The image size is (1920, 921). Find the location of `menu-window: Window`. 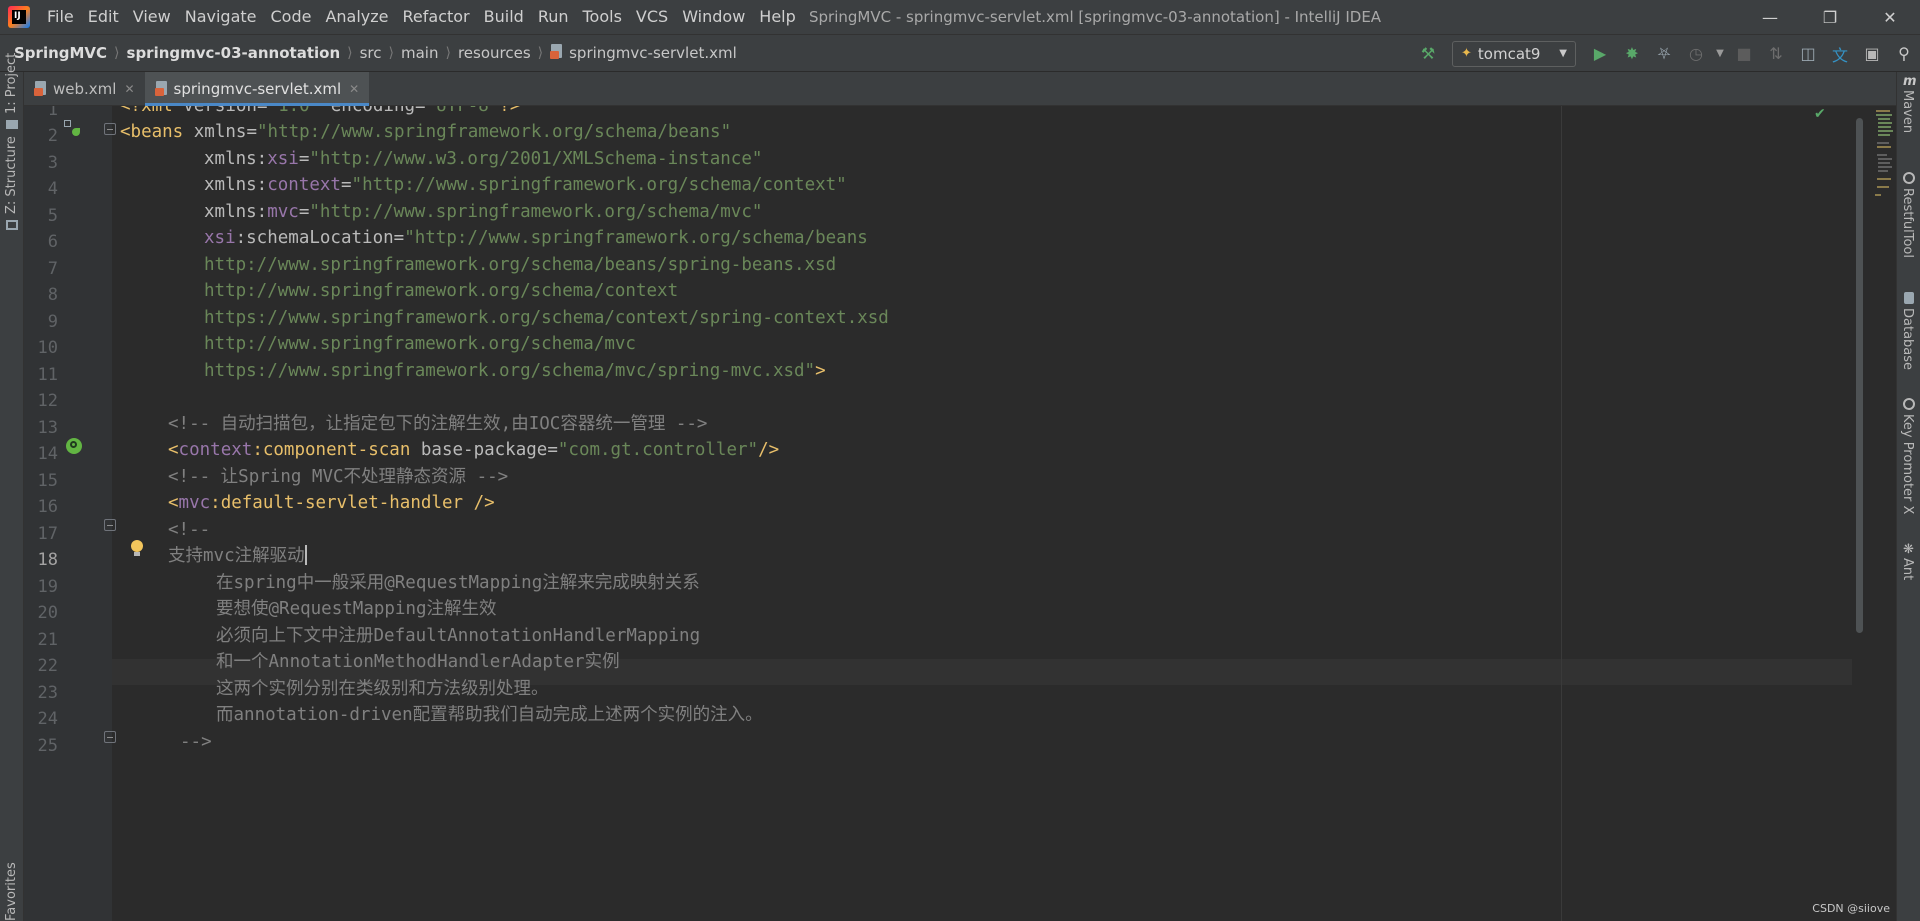

menu-window: Window is located at coordinates (713, 17).